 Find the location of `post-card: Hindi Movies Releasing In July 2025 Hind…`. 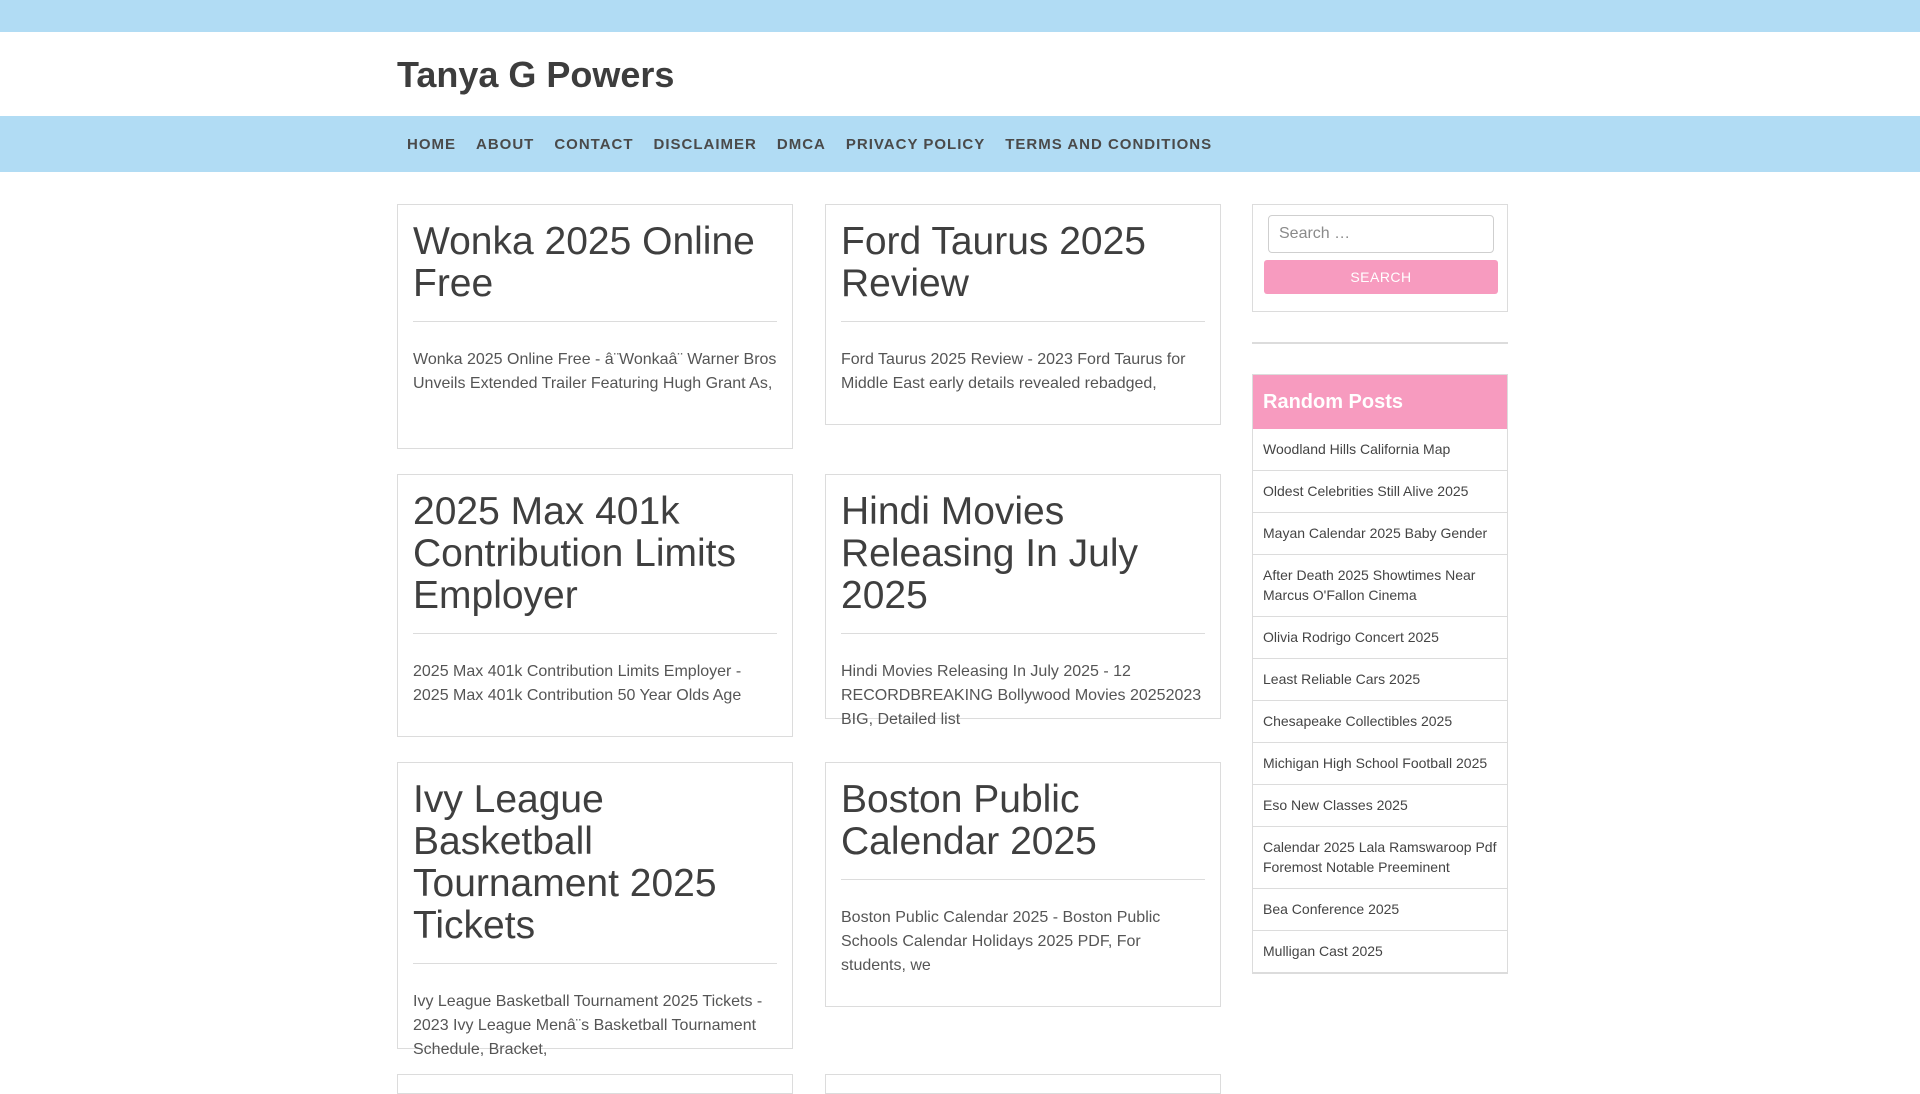

post-card: Hindi Movies Releasing In July 2025 Hind… is located at coordinates (1023, 601).